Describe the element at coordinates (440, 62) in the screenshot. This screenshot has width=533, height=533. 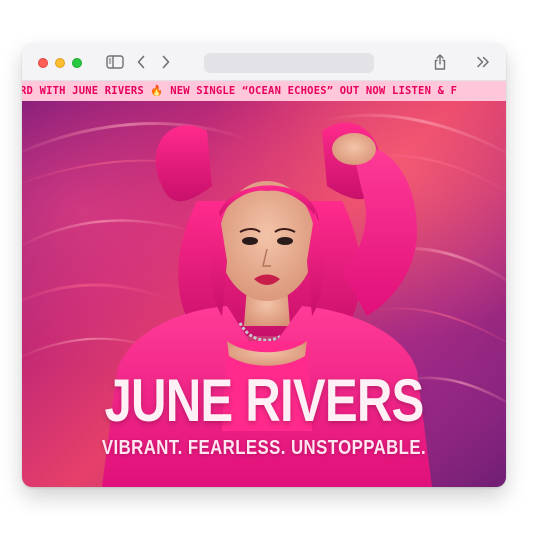
I see `share-icon` at that location.